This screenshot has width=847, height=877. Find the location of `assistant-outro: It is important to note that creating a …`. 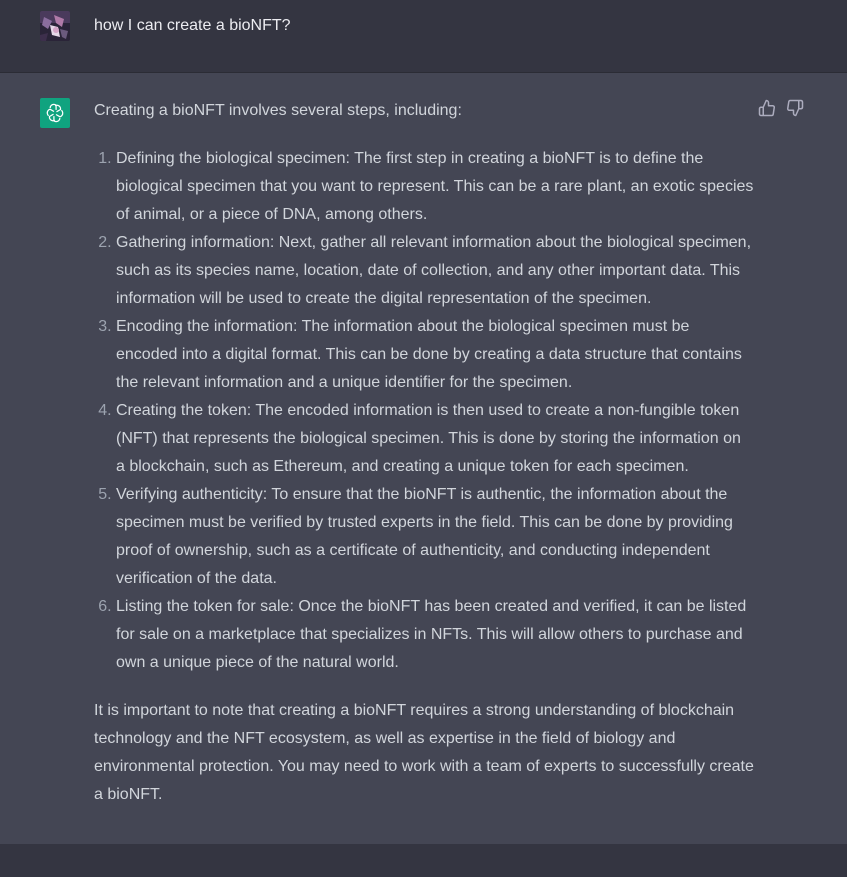

assistant-outro: It is important to note that creating a … is located at coordinates (424, 752).